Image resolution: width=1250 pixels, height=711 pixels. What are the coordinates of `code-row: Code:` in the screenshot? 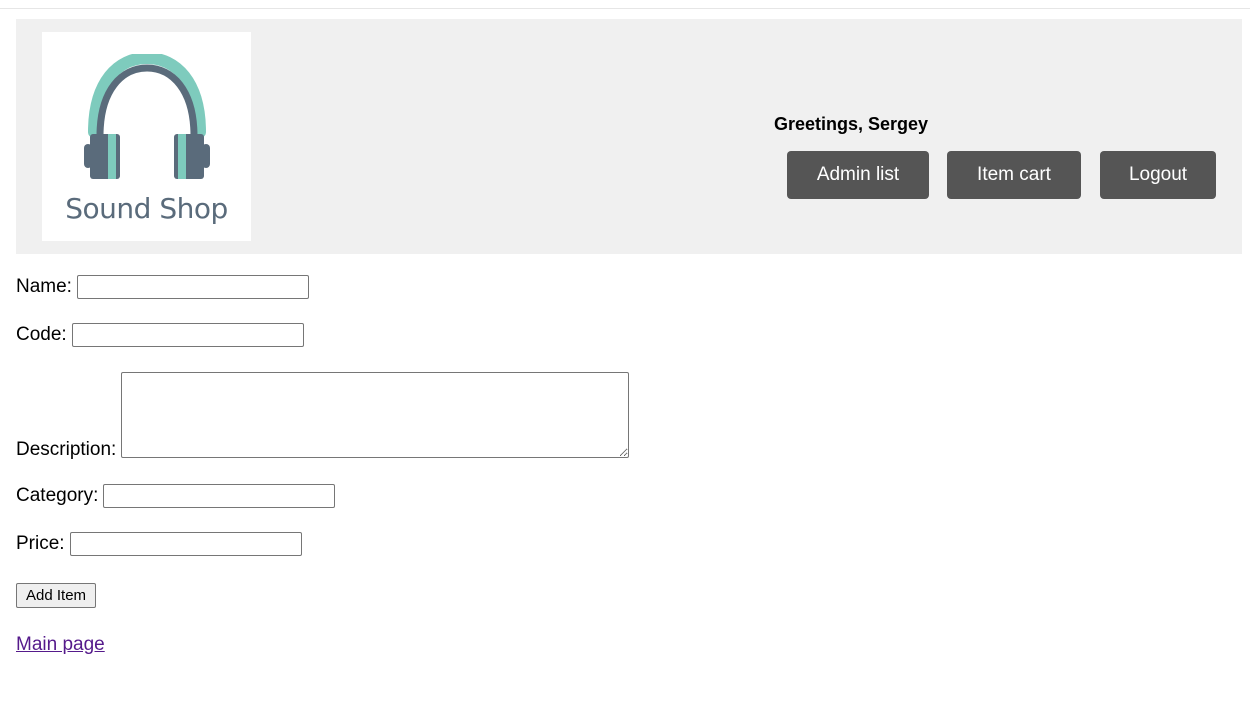 It's located at (160, 335).